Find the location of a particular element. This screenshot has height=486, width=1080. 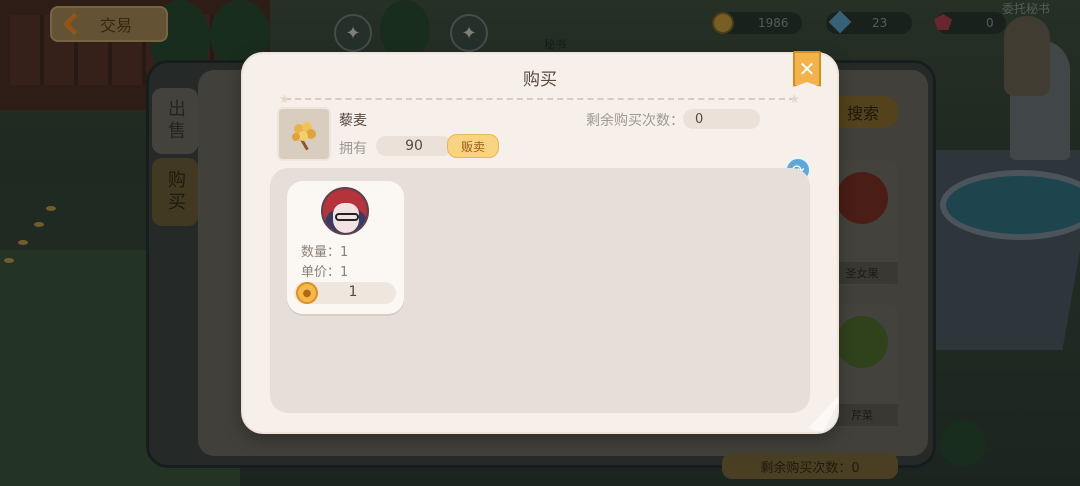

item-thumbnail is located at coordinates (304, 134).